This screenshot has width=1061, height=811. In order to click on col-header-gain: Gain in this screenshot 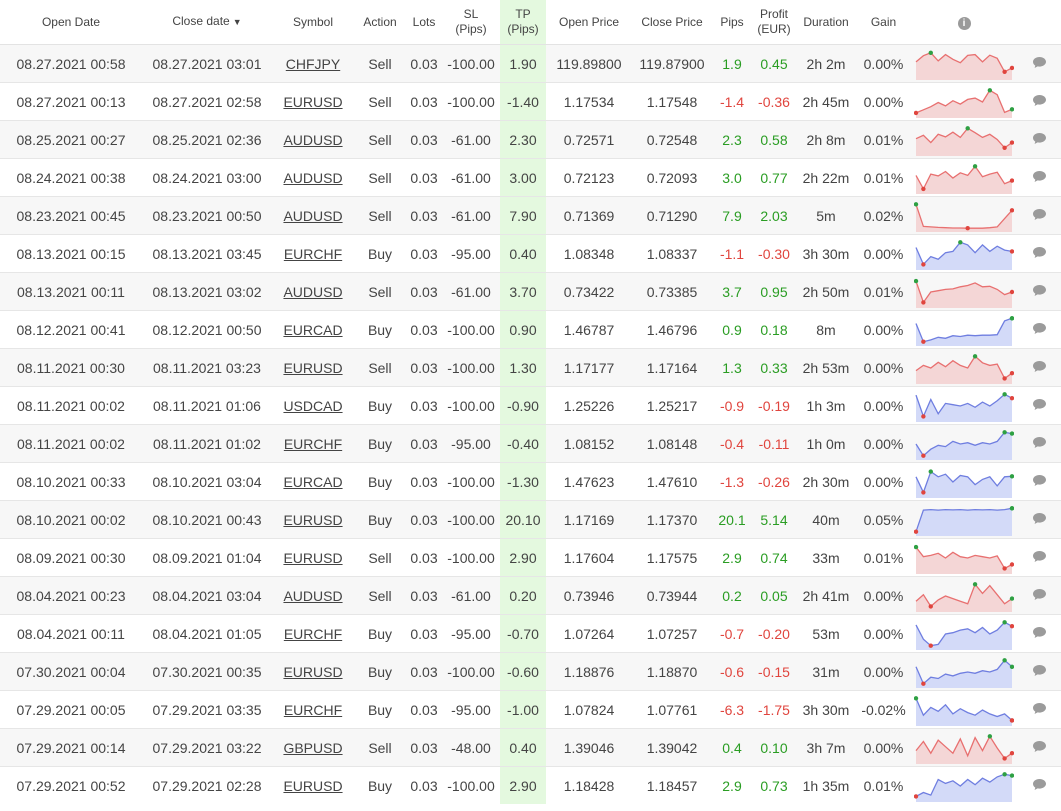, I will do `click(883, 22)`.